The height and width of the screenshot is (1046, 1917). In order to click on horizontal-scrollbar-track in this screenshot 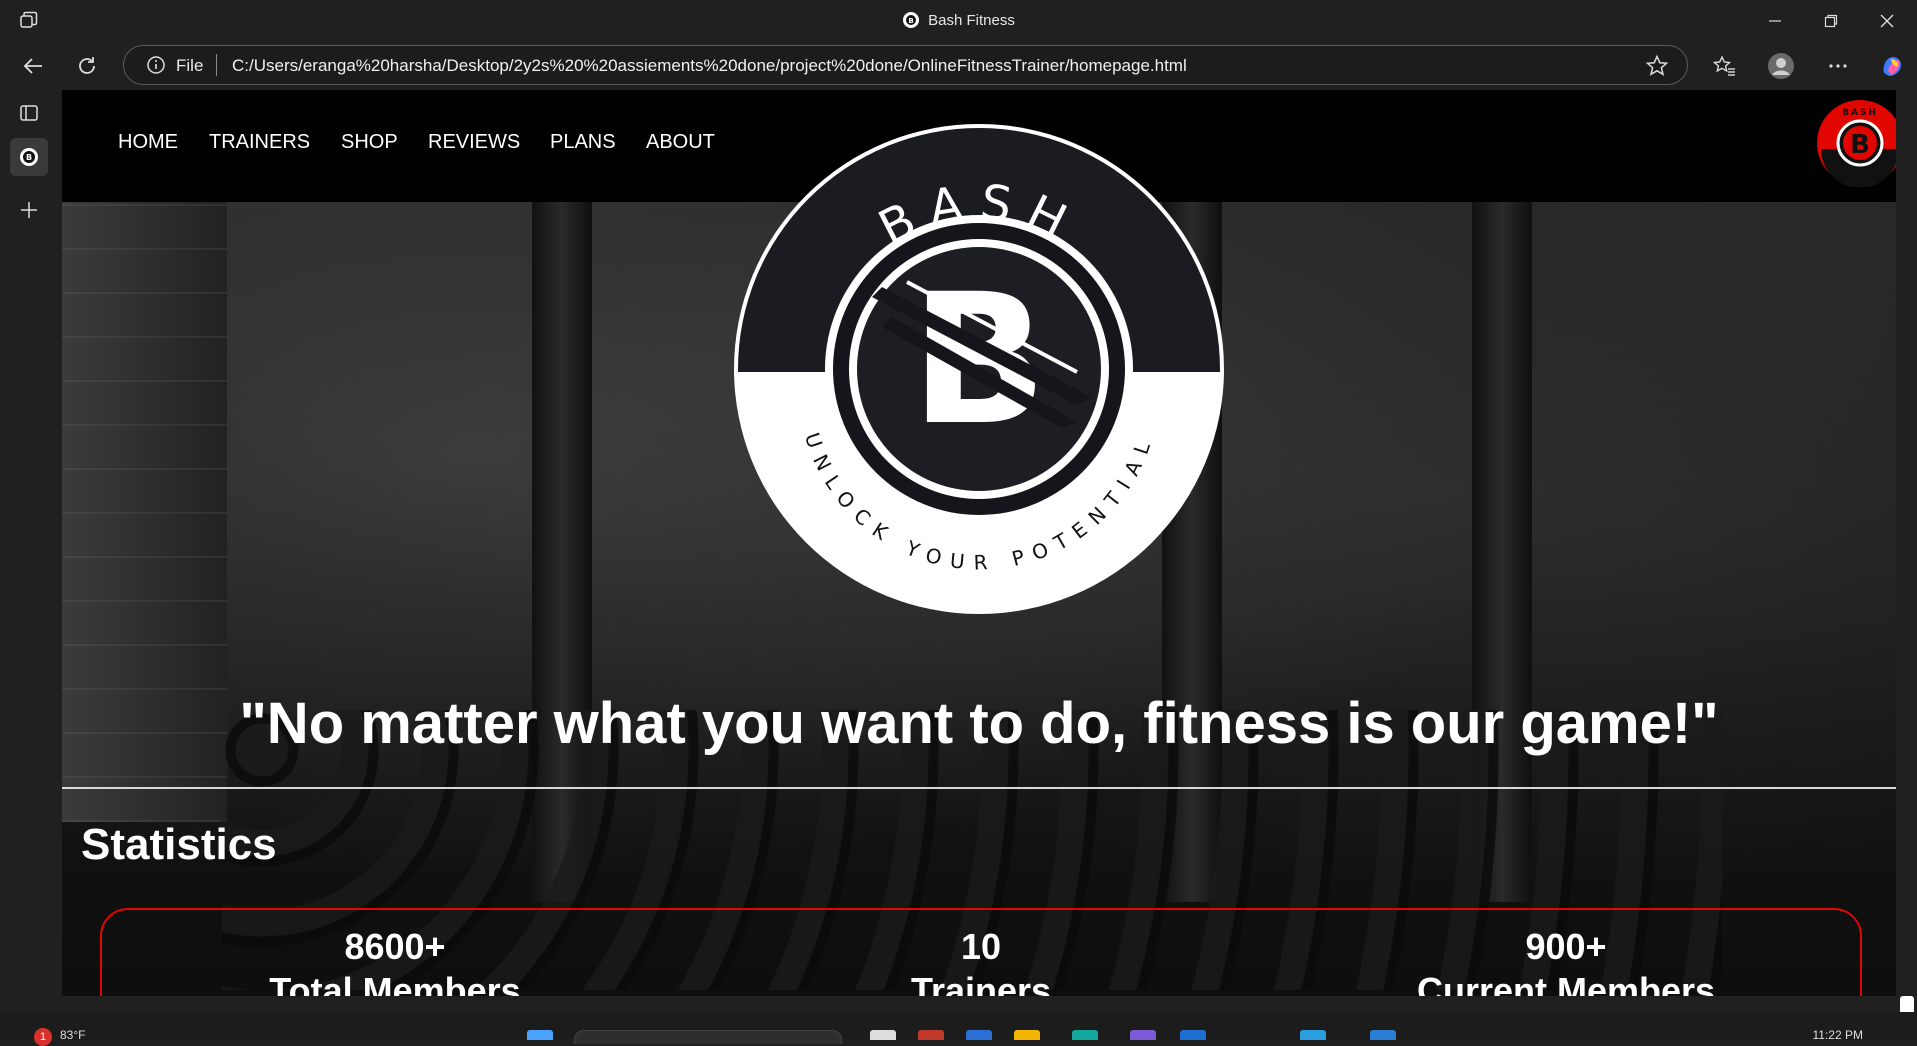, I will do `click(979, 1004)`.